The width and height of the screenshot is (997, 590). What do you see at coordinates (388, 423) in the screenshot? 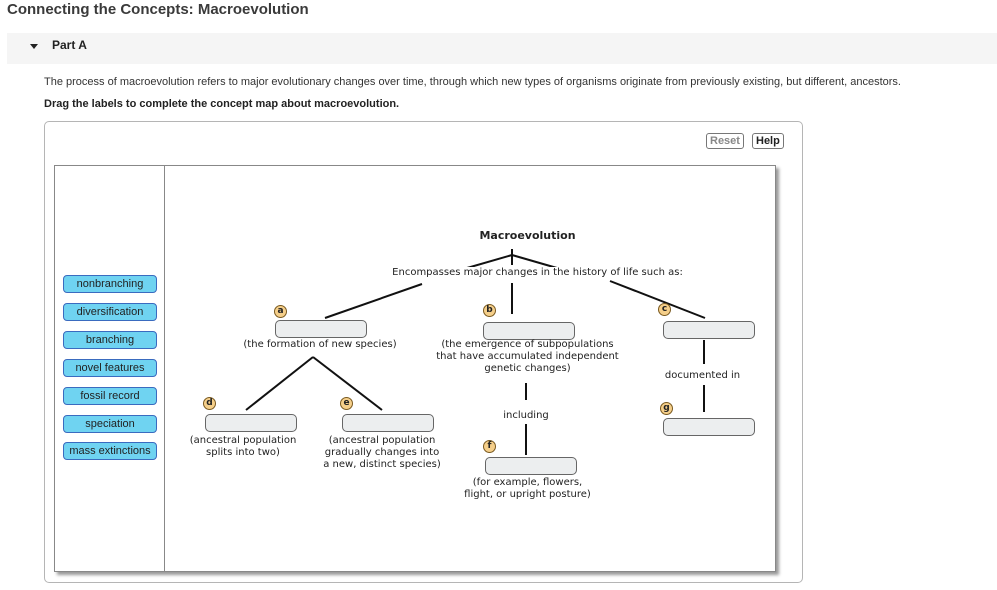
I see `drop-target-e` at bounding box center [388, 423].